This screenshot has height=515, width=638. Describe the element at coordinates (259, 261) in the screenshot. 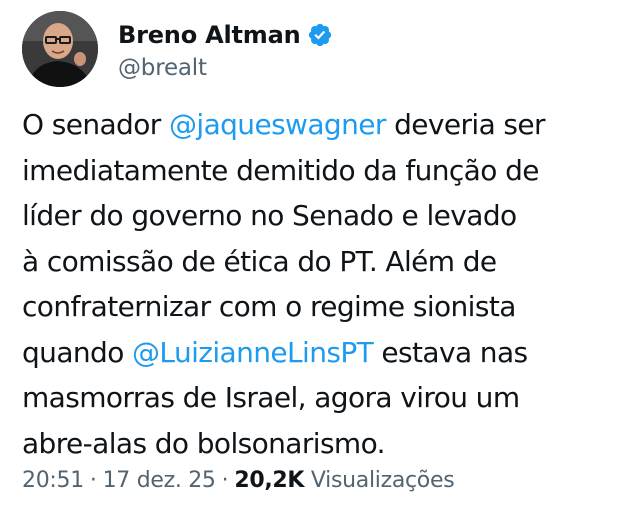

I see `tweet-text-segment: à comissão de ética do PT. Além de` at that location.